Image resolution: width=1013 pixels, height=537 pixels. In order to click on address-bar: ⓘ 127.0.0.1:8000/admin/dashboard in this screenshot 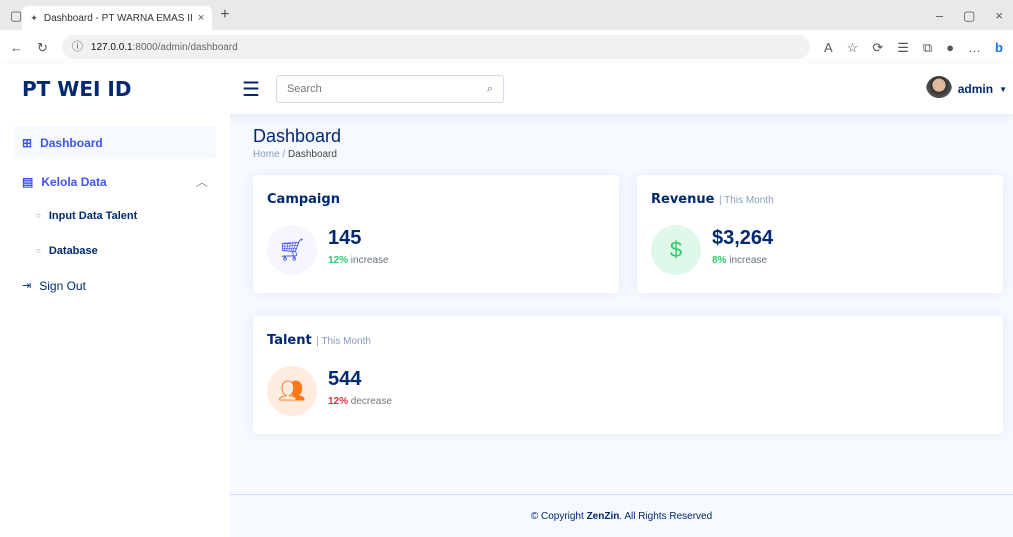, I will do `click(435, 47)`.